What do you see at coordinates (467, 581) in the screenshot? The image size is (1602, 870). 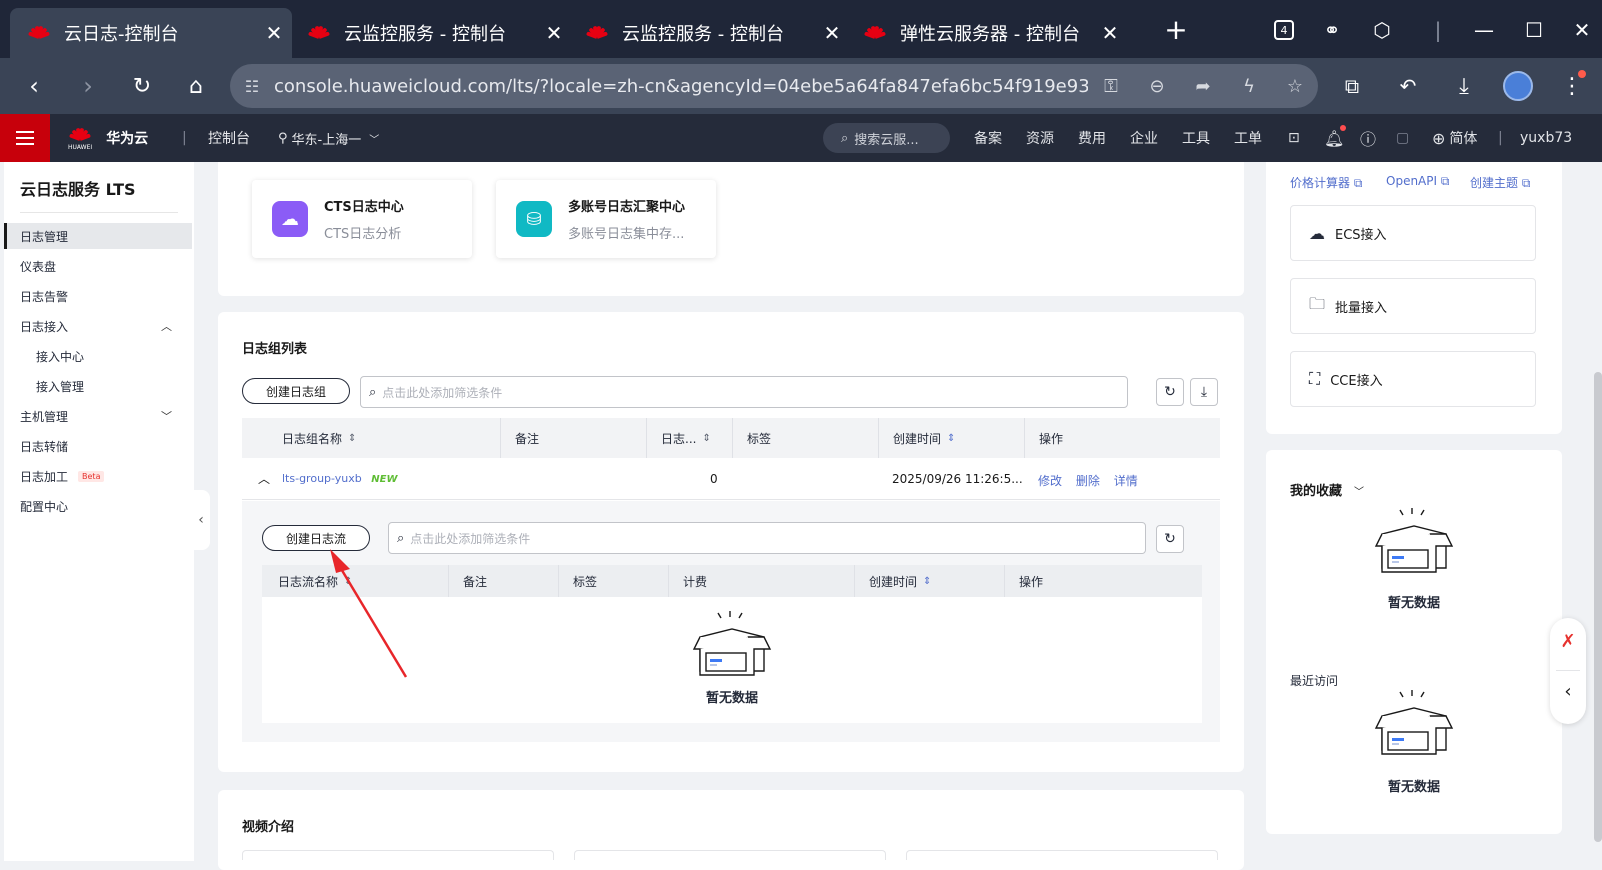 I see `col-remark: 备注` at bounding box center [467, 581].